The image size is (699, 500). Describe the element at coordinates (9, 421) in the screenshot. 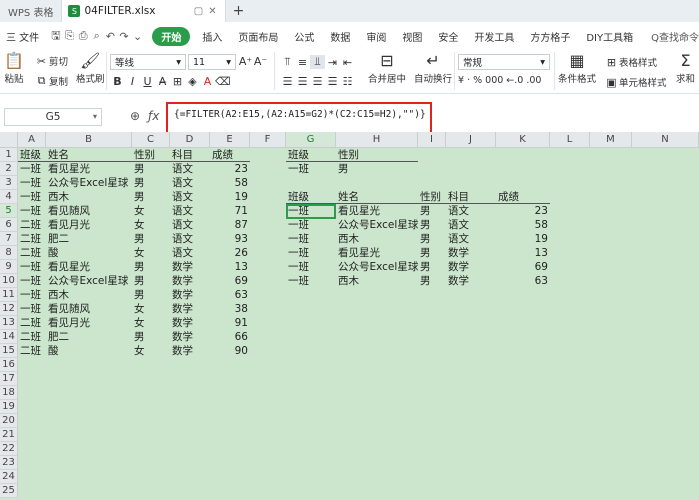

I see `row-header-20: 20` at that location.